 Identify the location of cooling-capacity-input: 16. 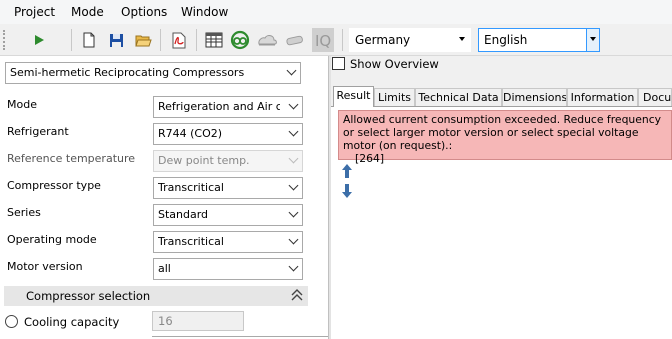
(198, 321).